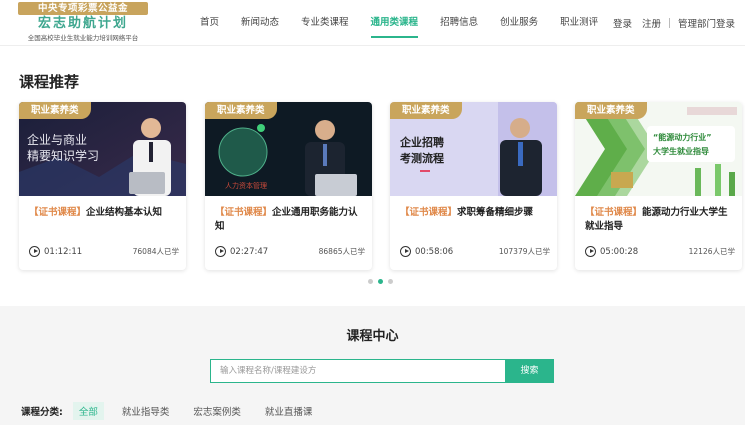 Image resolution: width=745 pixels, height=425 pixels. I want to click on course-title: 【证书课程】企业通用职务能力认知, so click(290, 220).